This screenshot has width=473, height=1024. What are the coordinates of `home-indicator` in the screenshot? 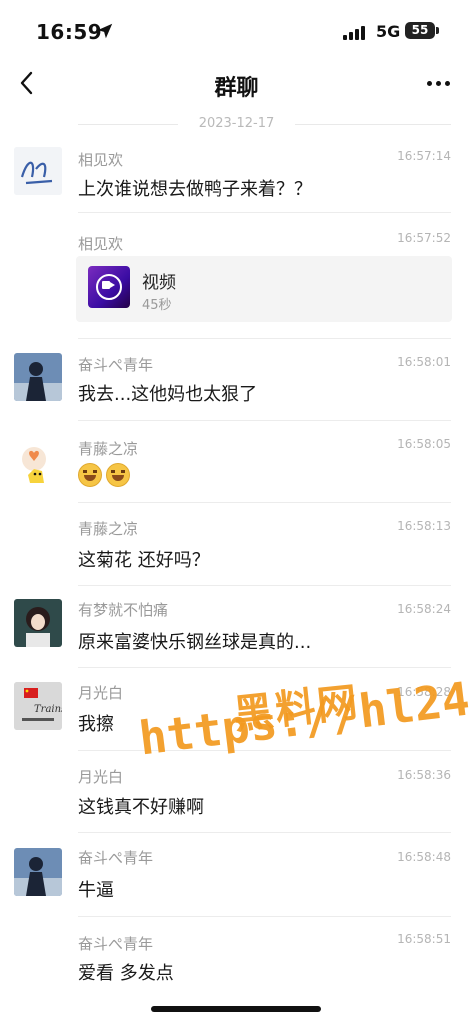 It's located at (236, 1009).